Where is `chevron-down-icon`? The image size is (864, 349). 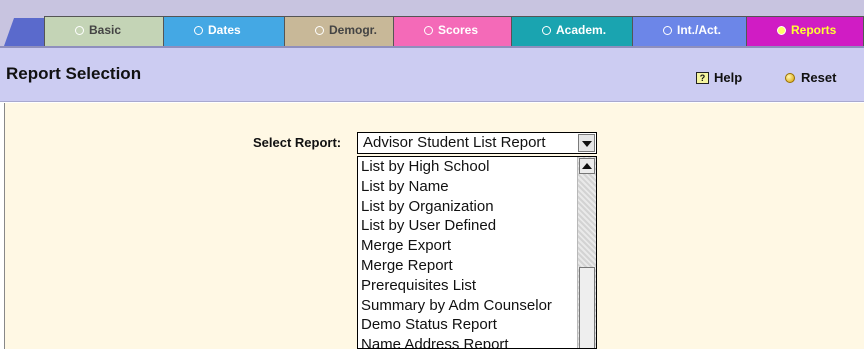 chevron-down-icon is located at coordinates (586, 143).